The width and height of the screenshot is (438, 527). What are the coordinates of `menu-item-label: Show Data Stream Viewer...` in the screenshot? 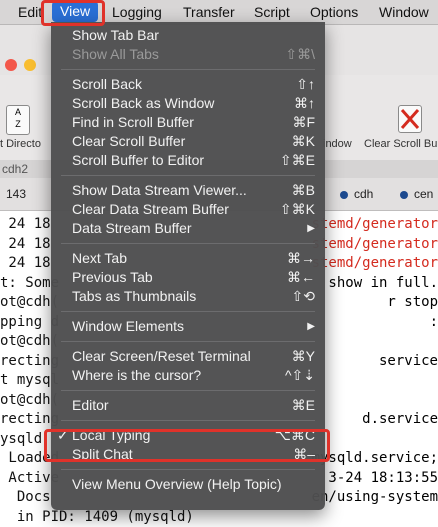 It's located at (159, 190).